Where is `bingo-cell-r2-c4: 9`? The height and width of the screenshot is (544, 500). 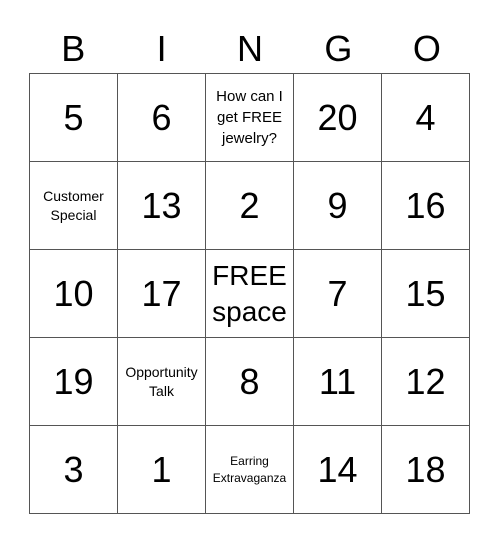
bingo-cell-r2-c4: 9 is located at coordinates (338, 206).